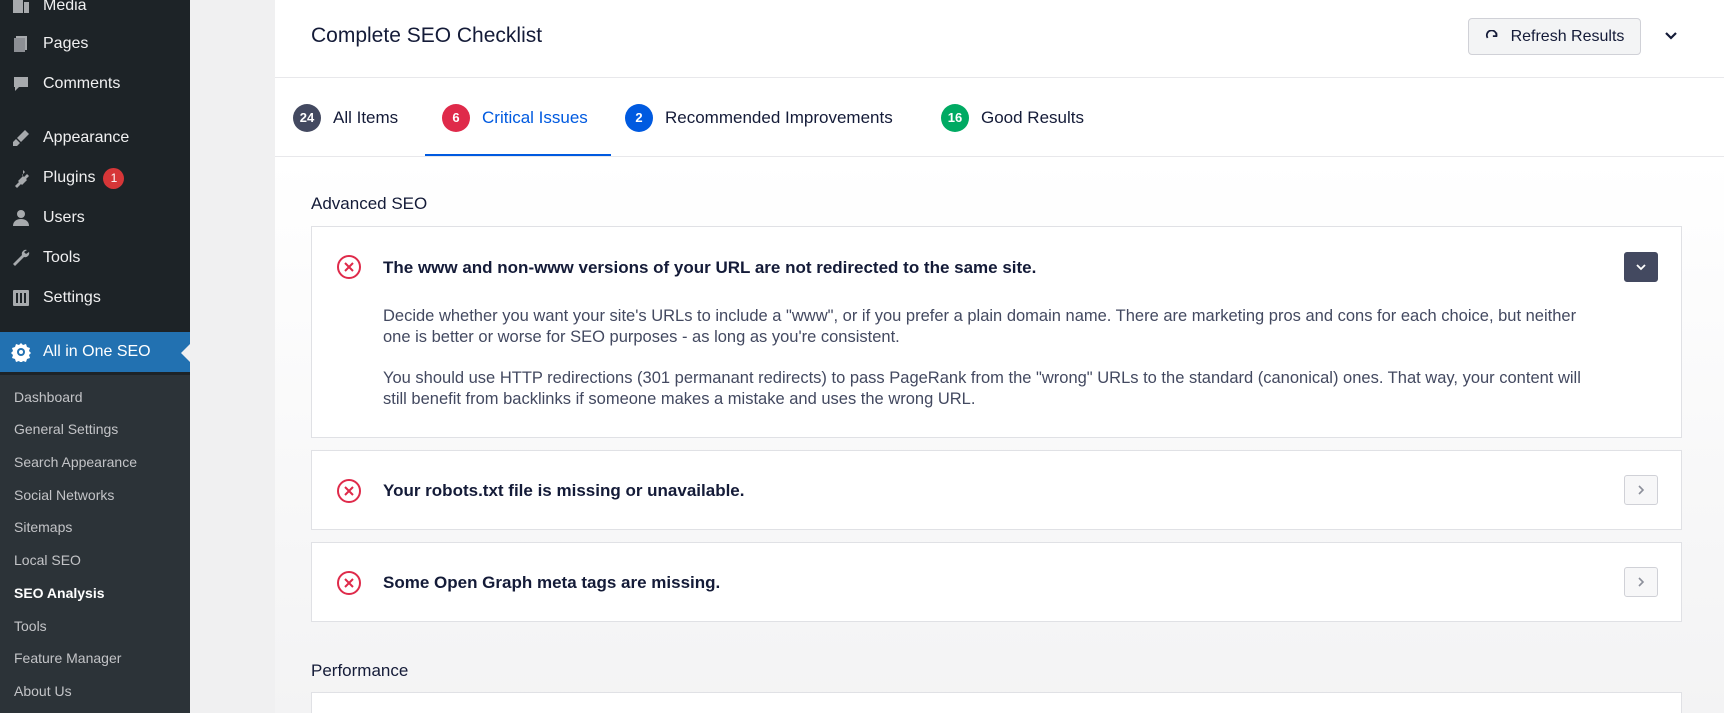 This screenshot has width=1724, height=713. Describe the element at coordinates (72, 297) in the screenshot. I see `menu-label: Settings` at that location.